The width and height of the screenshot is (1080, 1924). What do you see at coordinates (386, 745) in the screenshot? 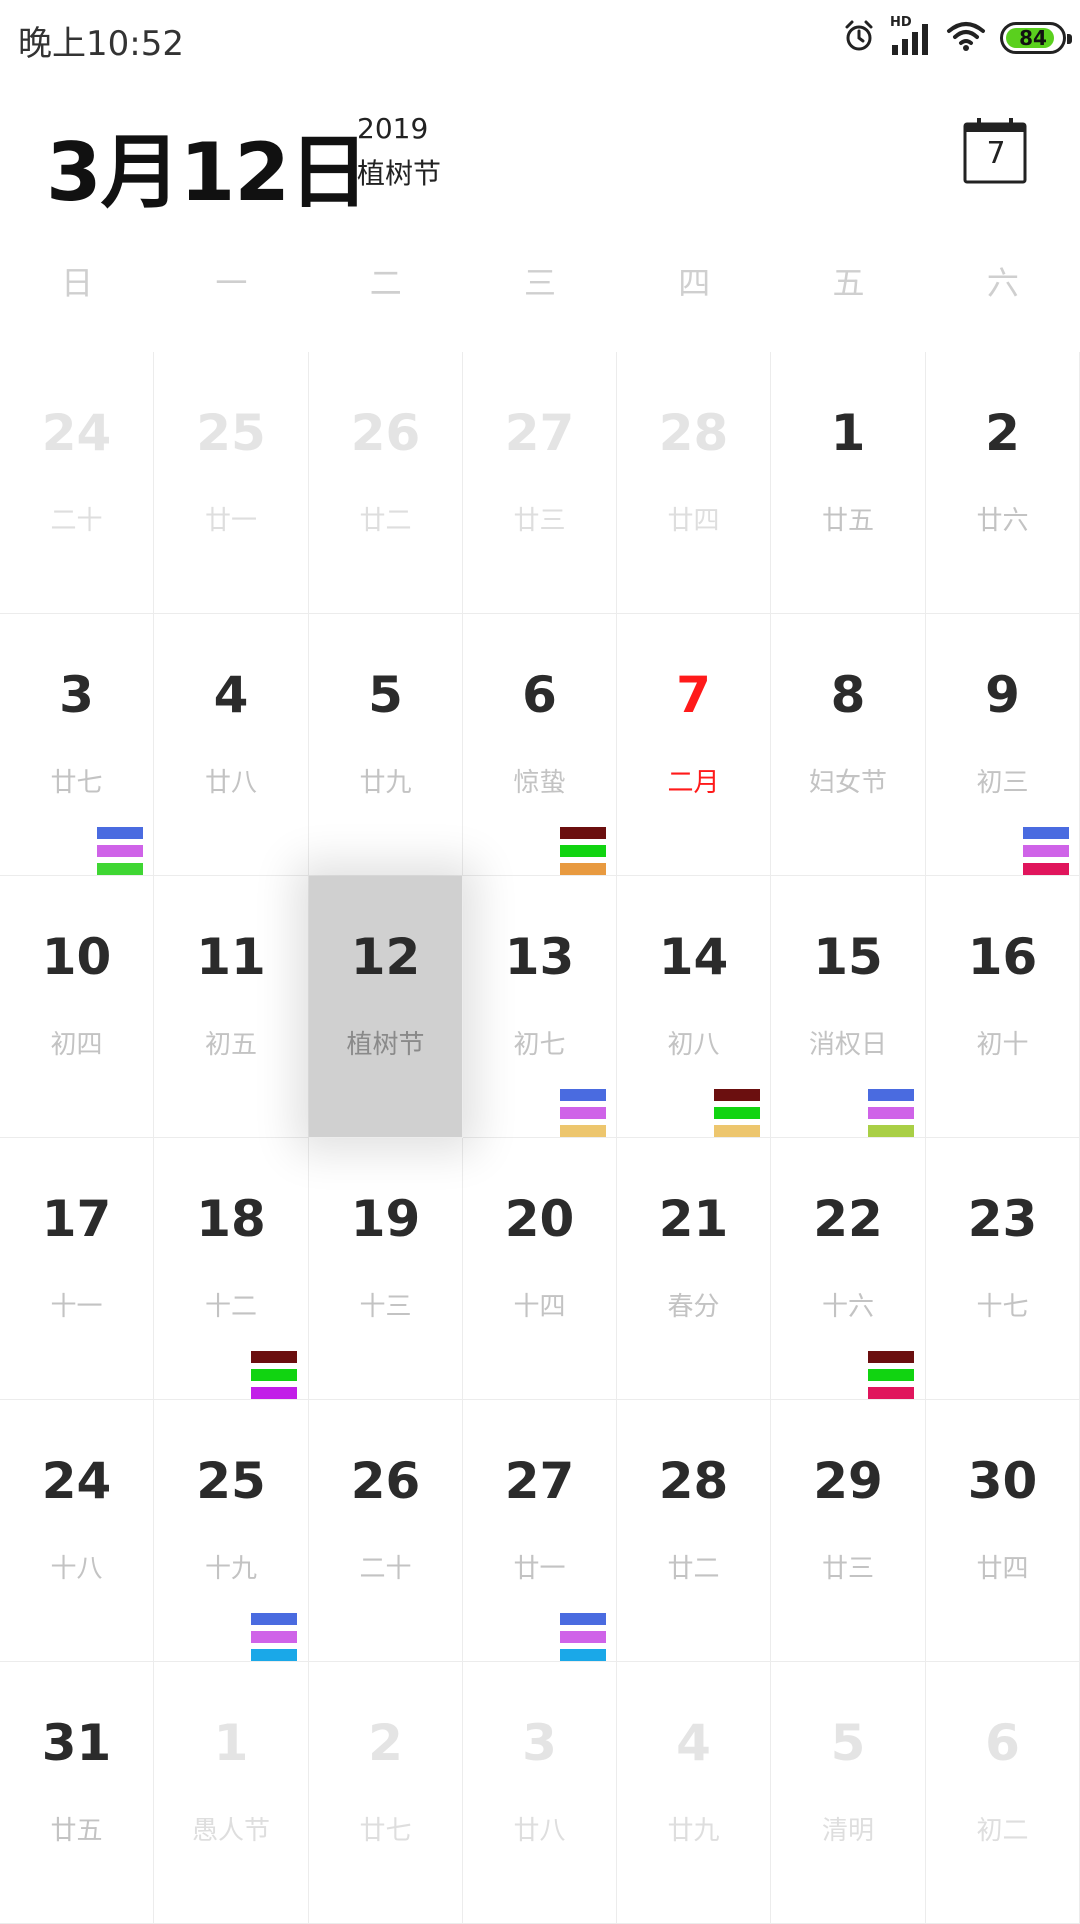
I see `calendar-day-cell: 5 廿九` at bounding box center [386, 745].